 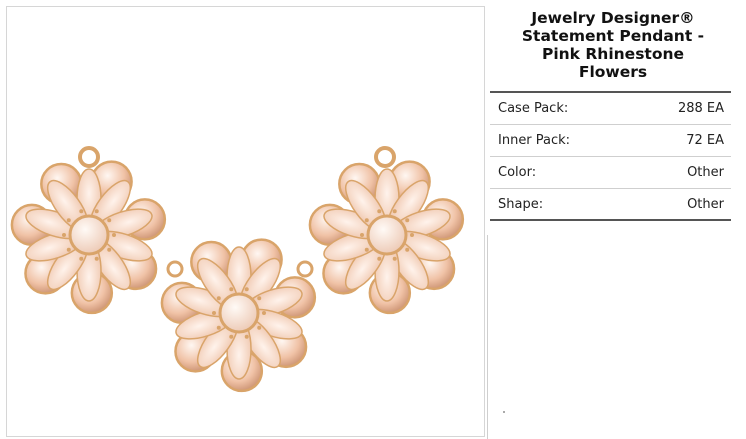 I want to click on flower-left, so click(x=88, y=237).